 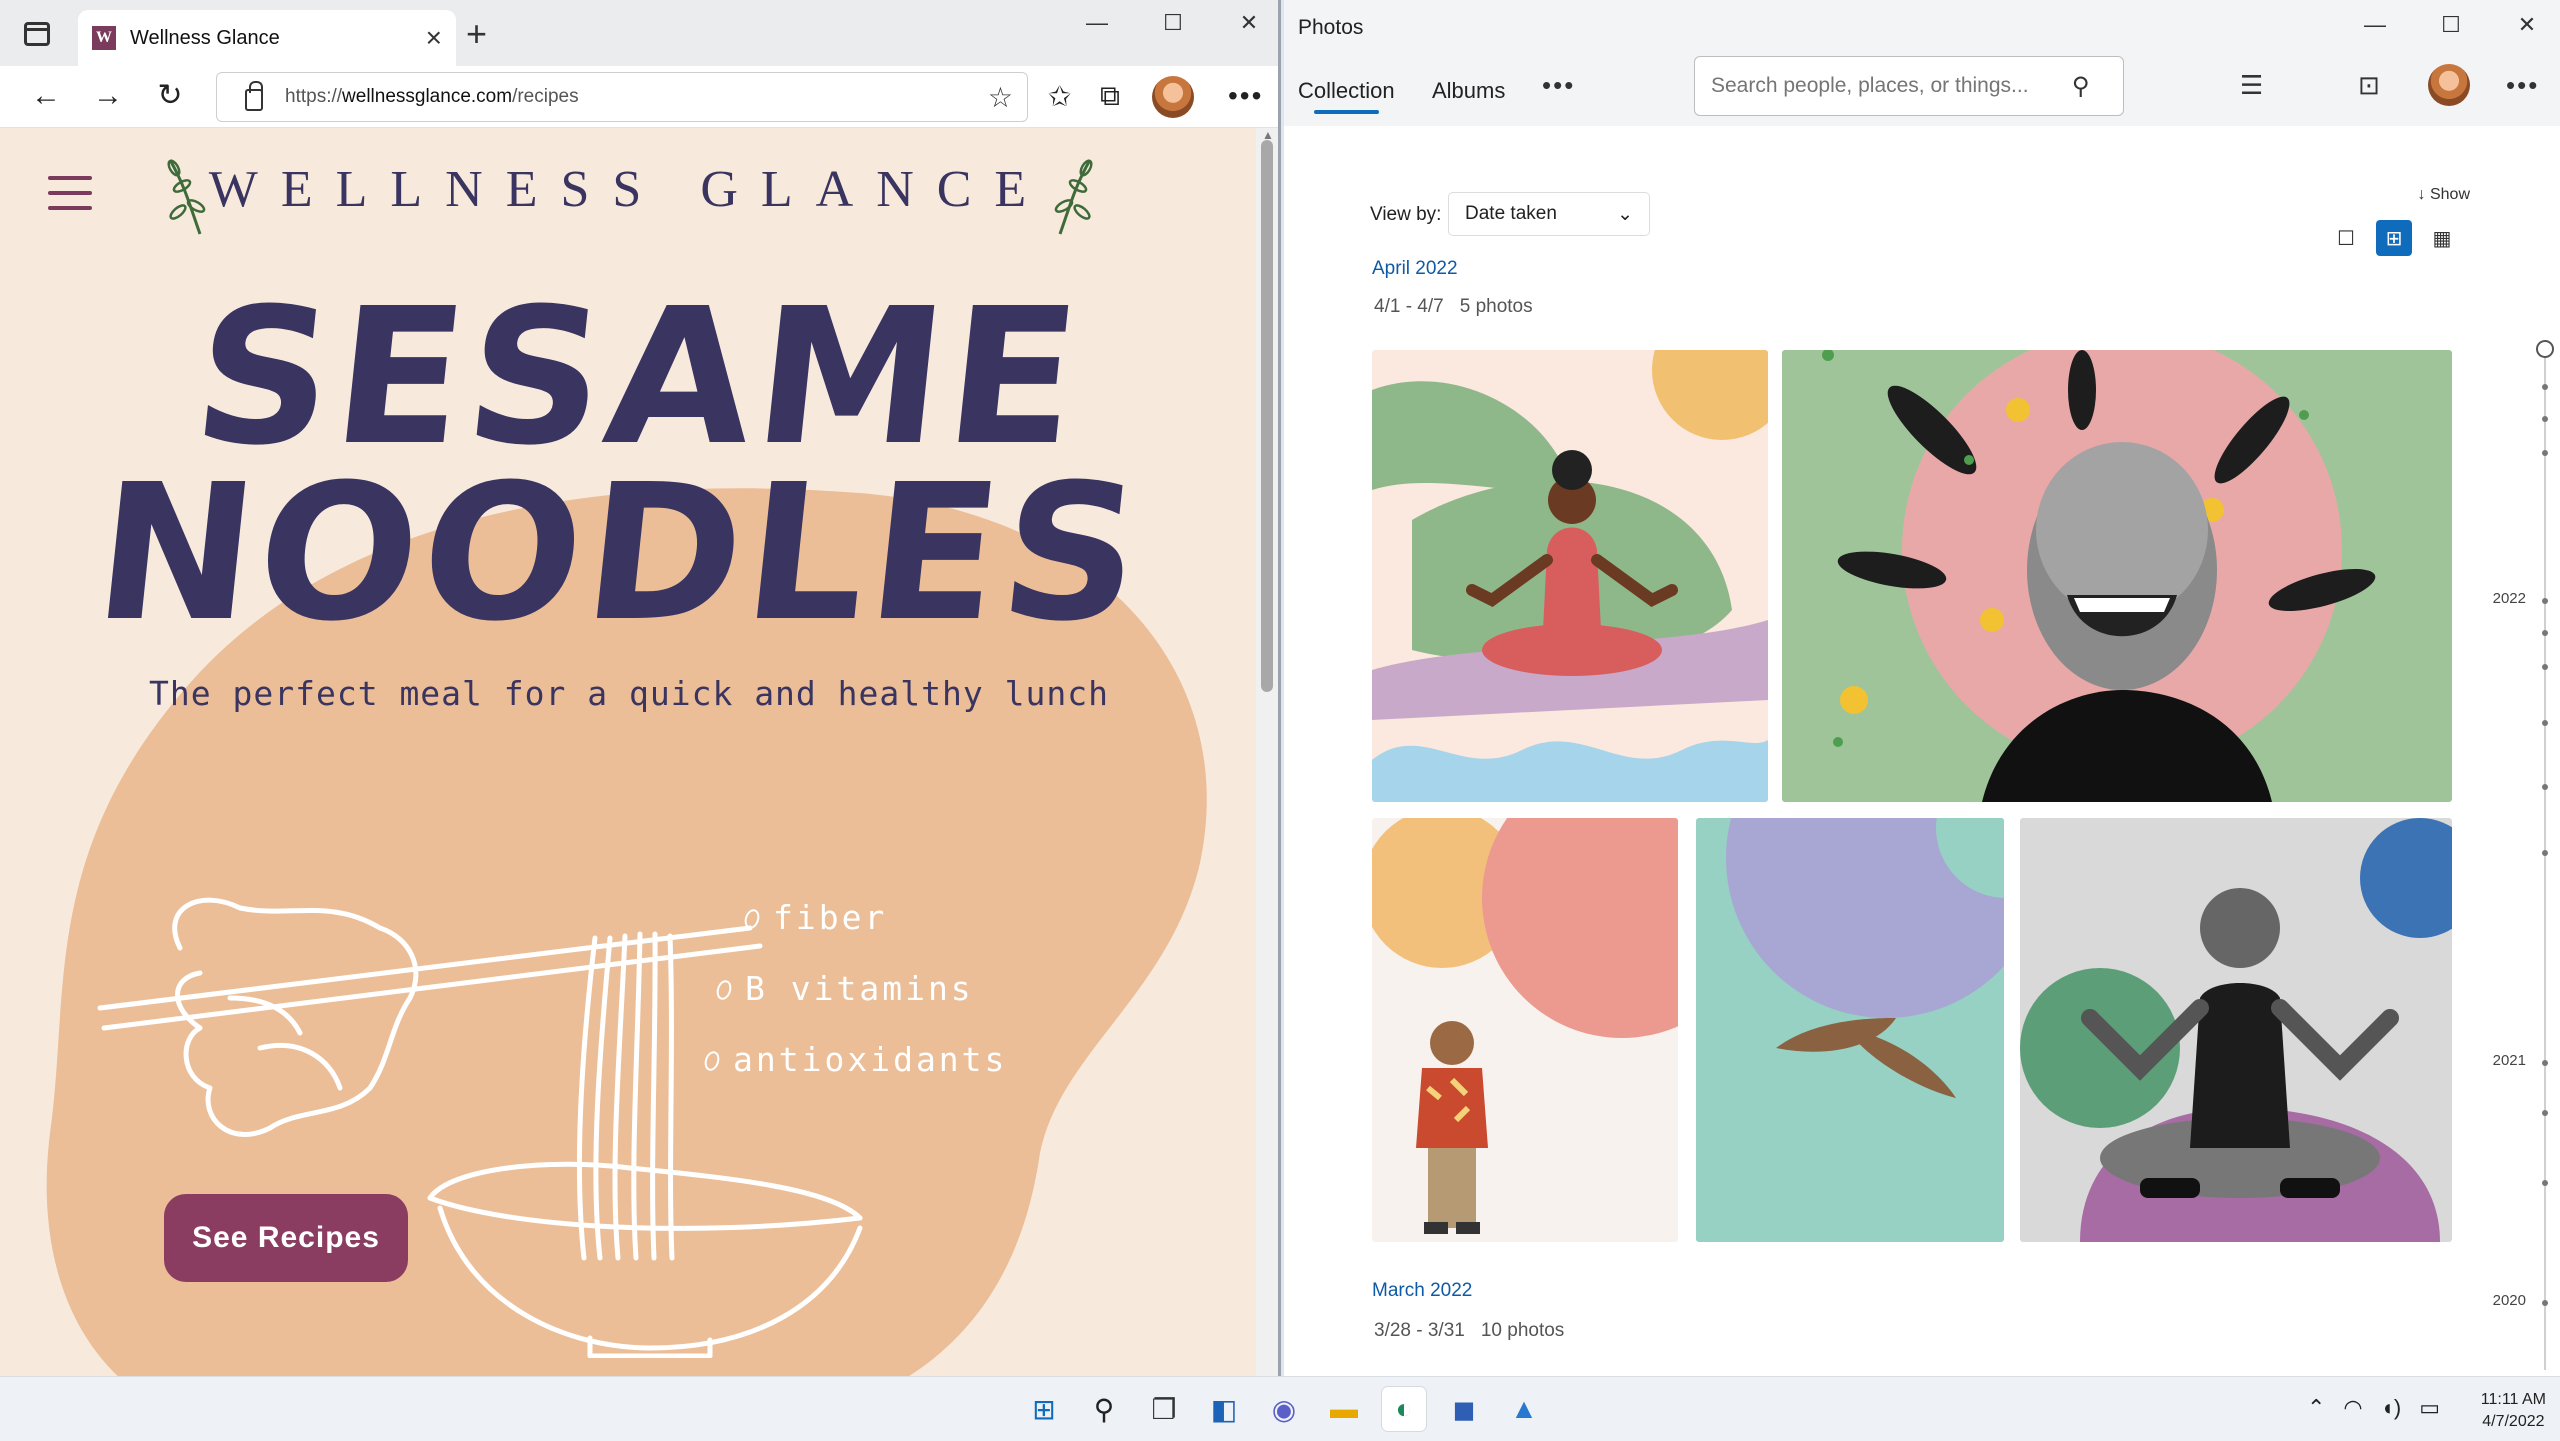 I want to click on tab-albums: Albums, so click(x=1468, y=91).